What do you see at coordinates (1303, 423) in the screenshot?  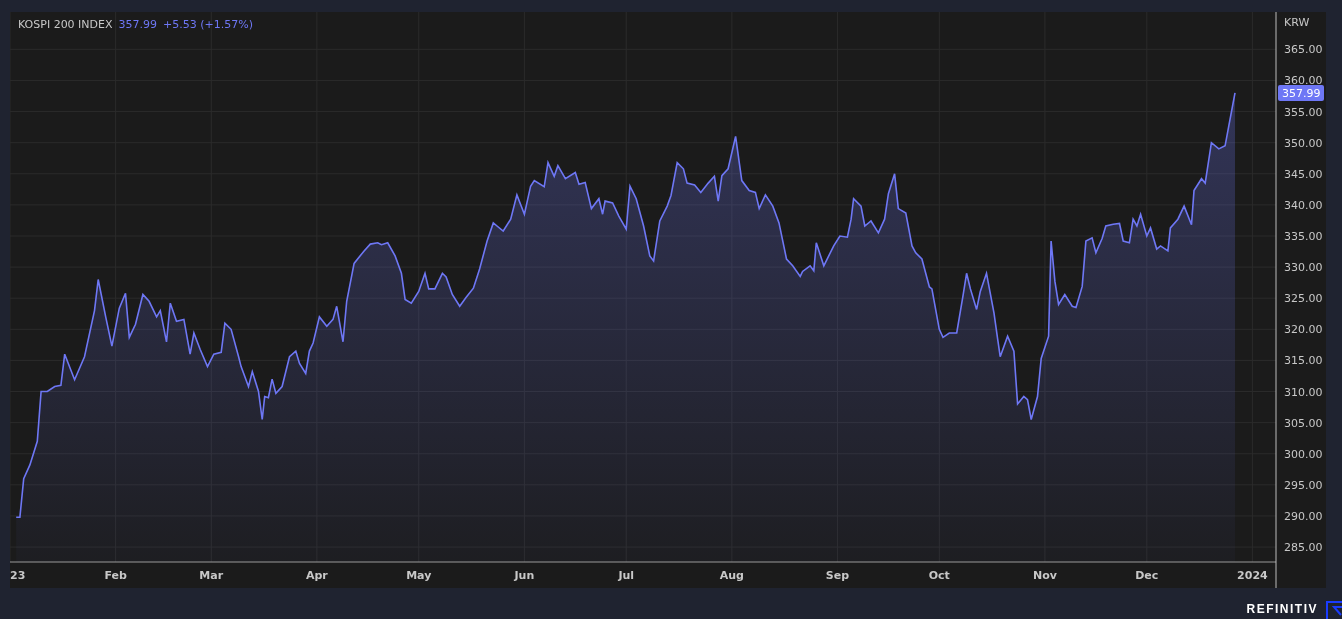 I see `axis-tick-label: 305.00` at bounding box center [1303, 423].